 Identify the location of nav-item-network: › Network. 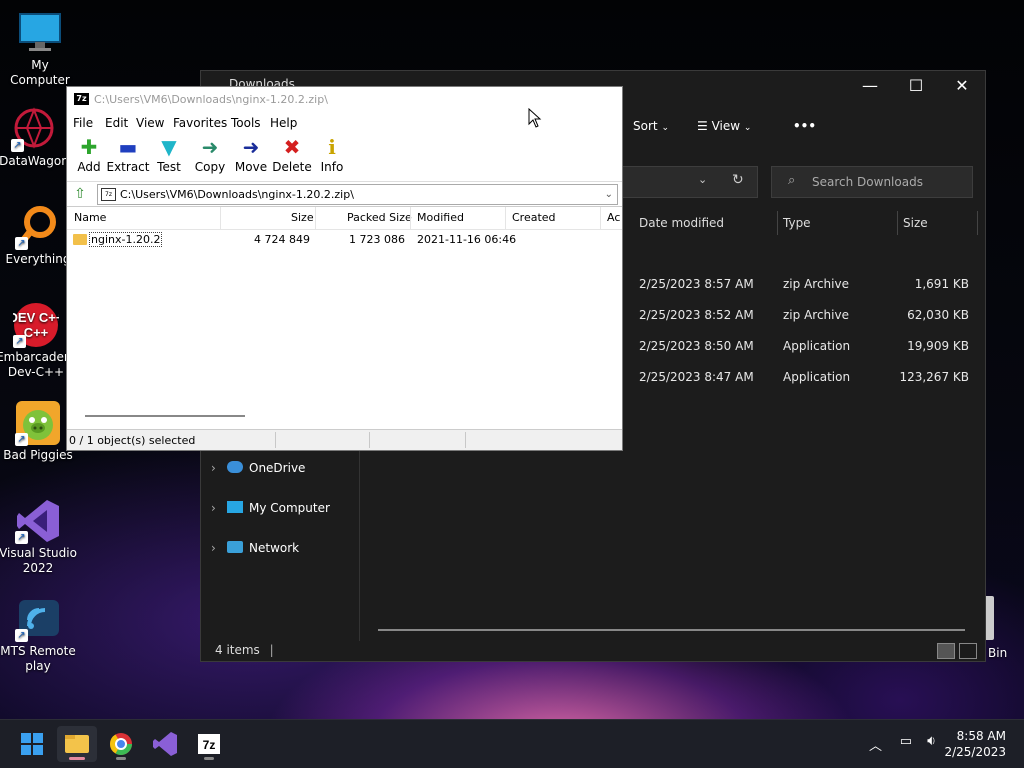
(286, 548).